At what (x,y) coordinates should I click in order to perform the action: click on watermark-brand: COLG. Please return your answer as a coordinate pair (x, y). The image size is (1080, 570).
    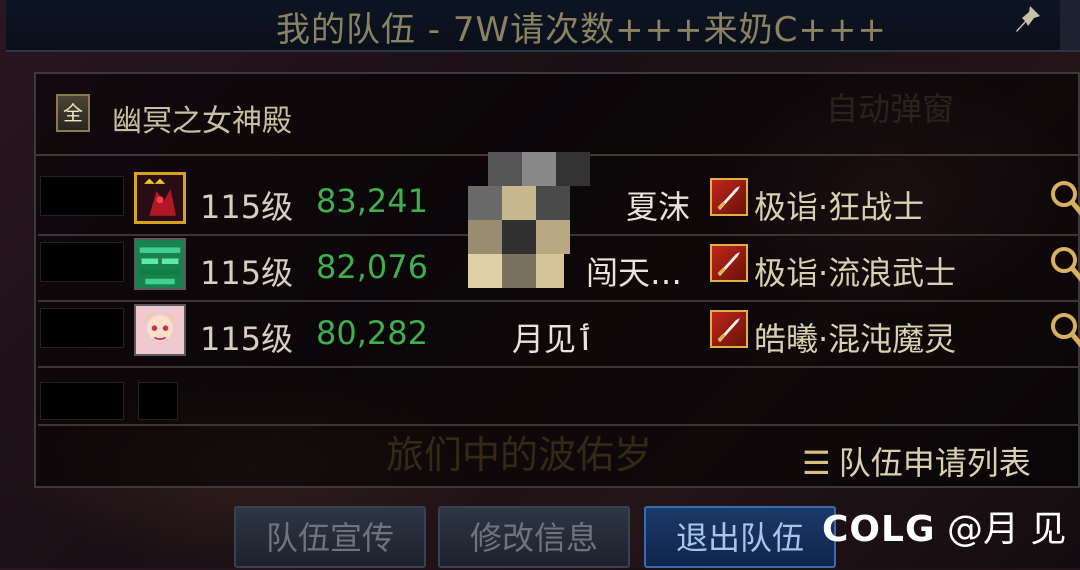
    Looking at the image, I should click on (879, 529).